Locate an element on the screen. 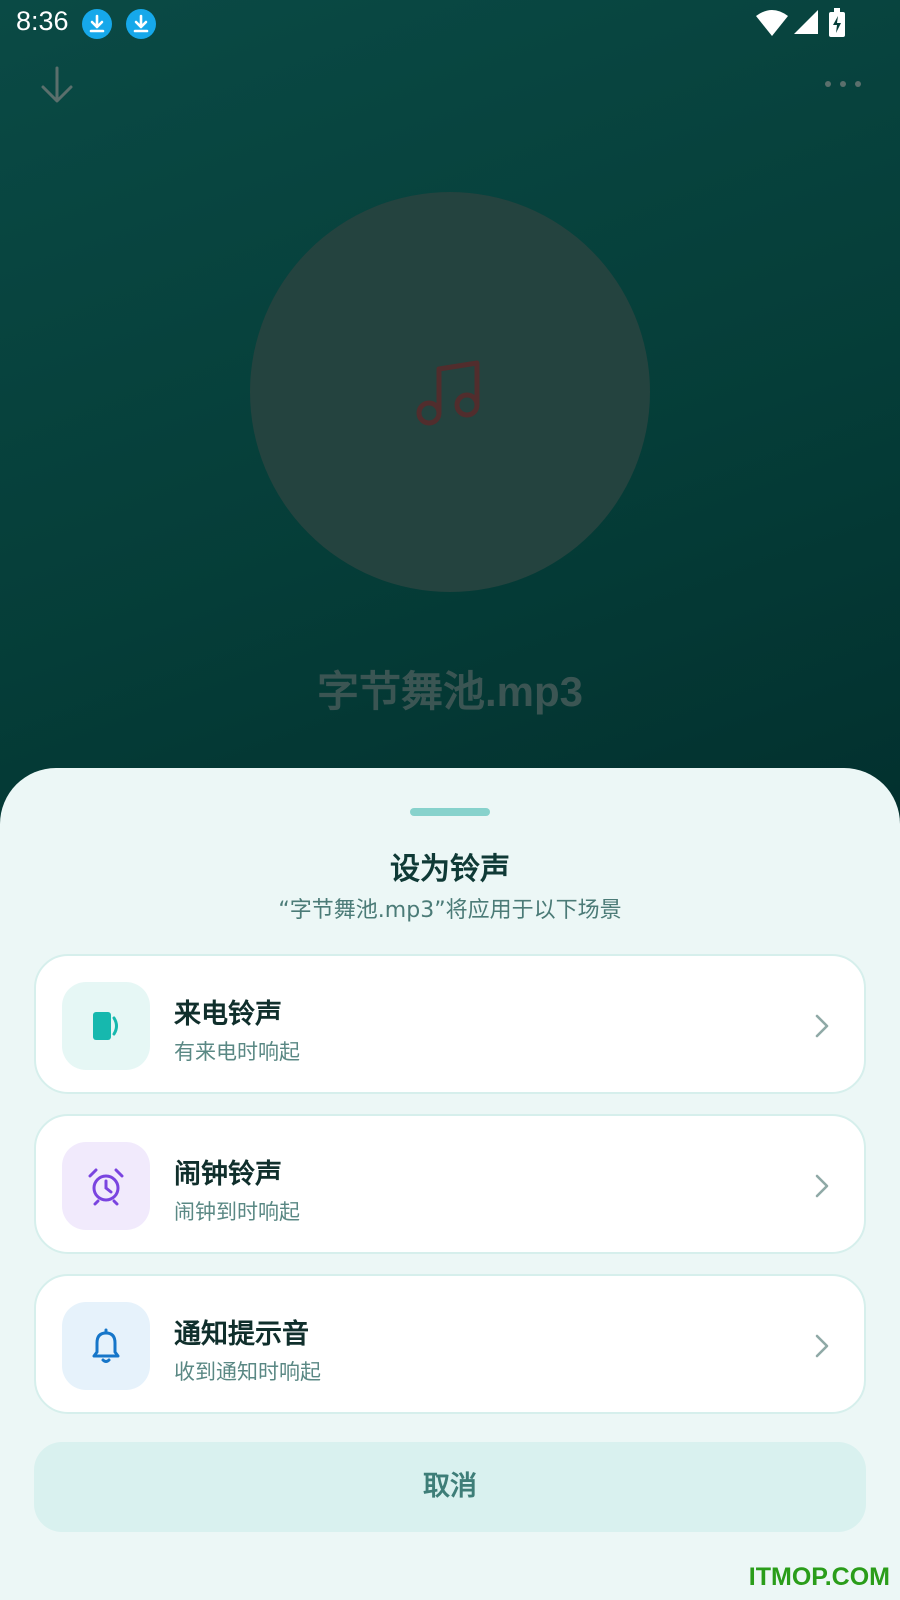 The height and width of the screenshot is (1600, 900). bell-icon is located at coordinates (106, 1345).